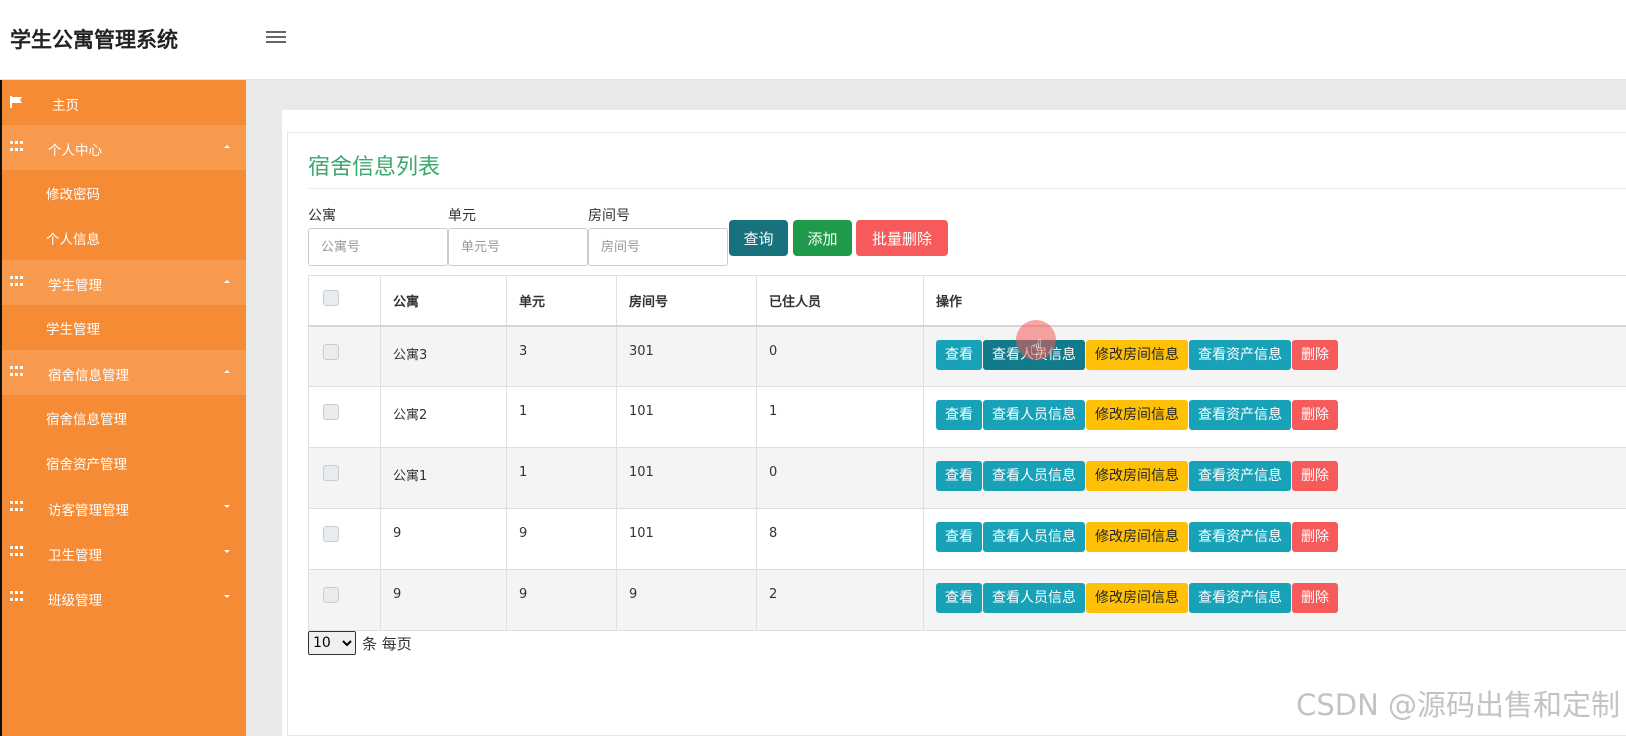 This screenshot has width=1626, height=736. I want to click on col-header-unit: 单元, so click(561, 301).